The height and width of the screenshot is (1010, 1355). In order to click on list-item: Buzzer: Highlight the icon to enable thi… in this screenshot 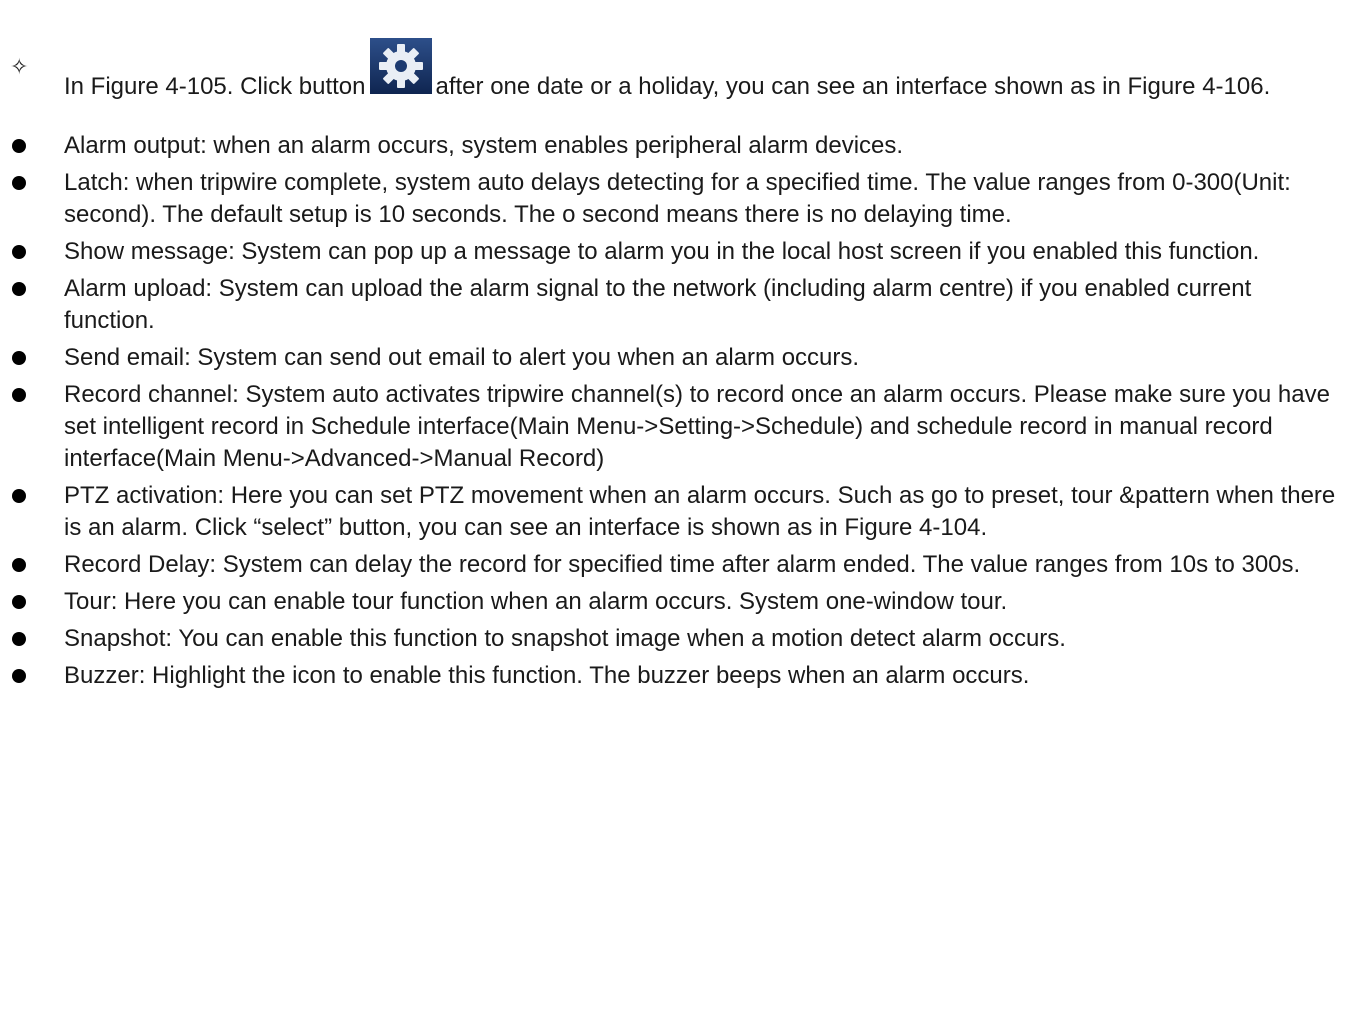, I will do `click(677, 676)`.